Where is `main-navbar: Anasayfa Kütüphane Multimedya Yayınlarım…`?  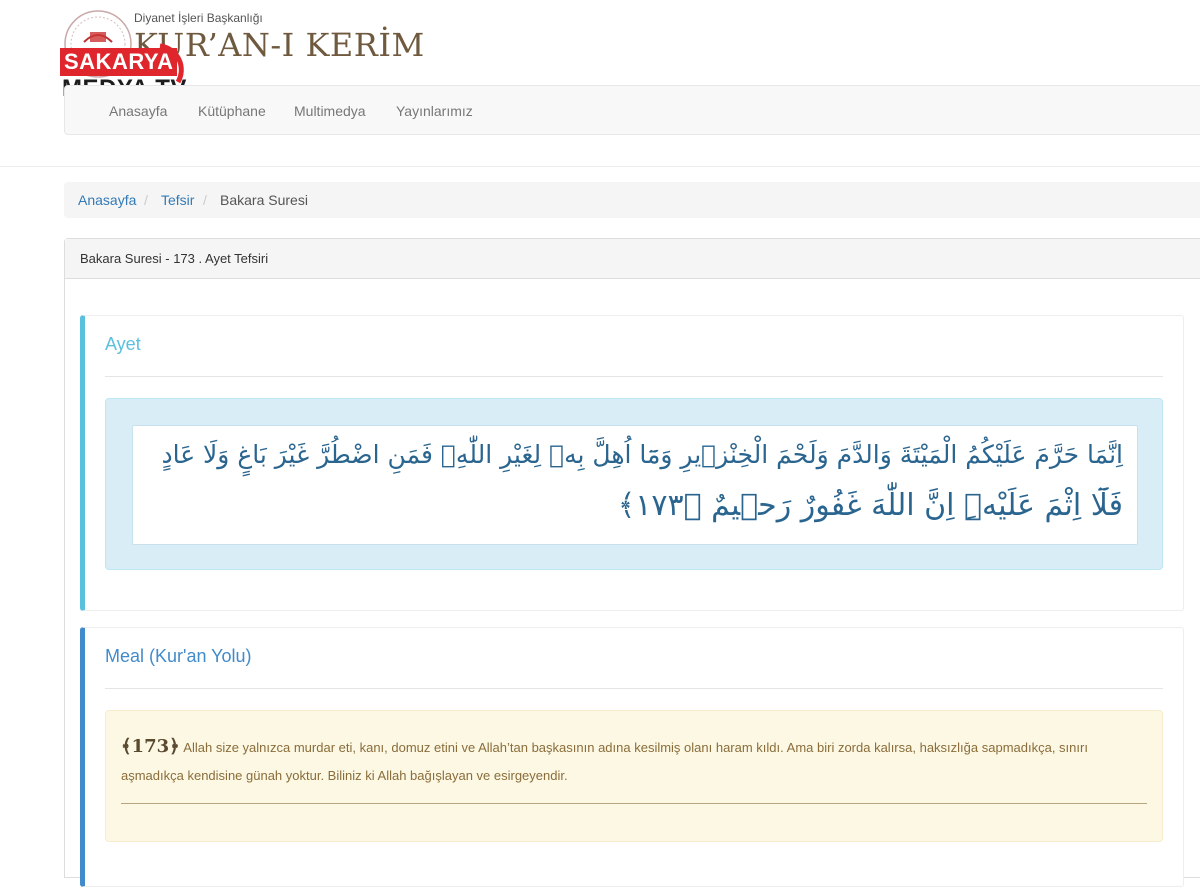
main-navbar: Anasayfa Kütüphane Multimedya Yayınlarım… is located at coordinates (632, 110).